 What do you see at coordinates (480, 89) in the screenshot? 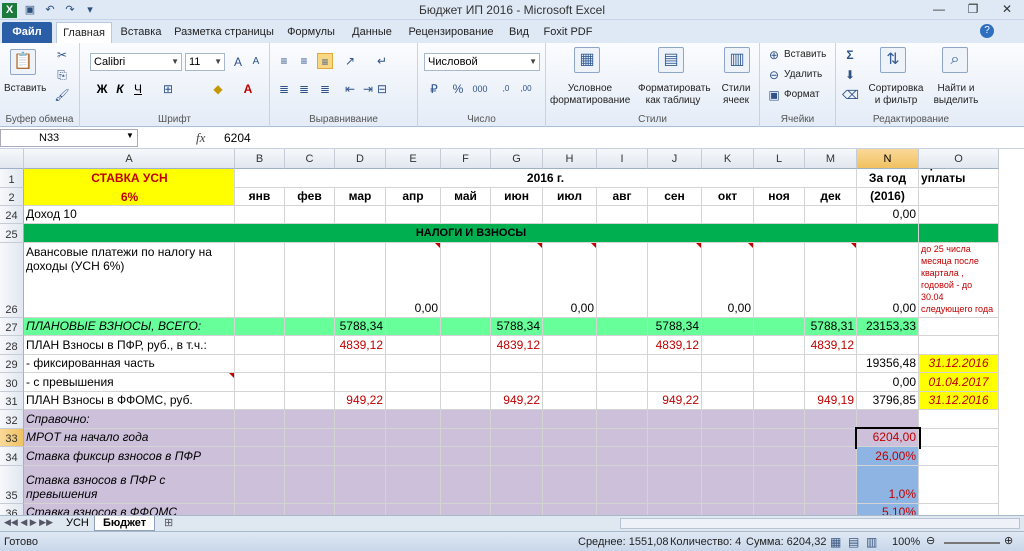
I see `comma-icon: 000` at bounding box center [480, 89].